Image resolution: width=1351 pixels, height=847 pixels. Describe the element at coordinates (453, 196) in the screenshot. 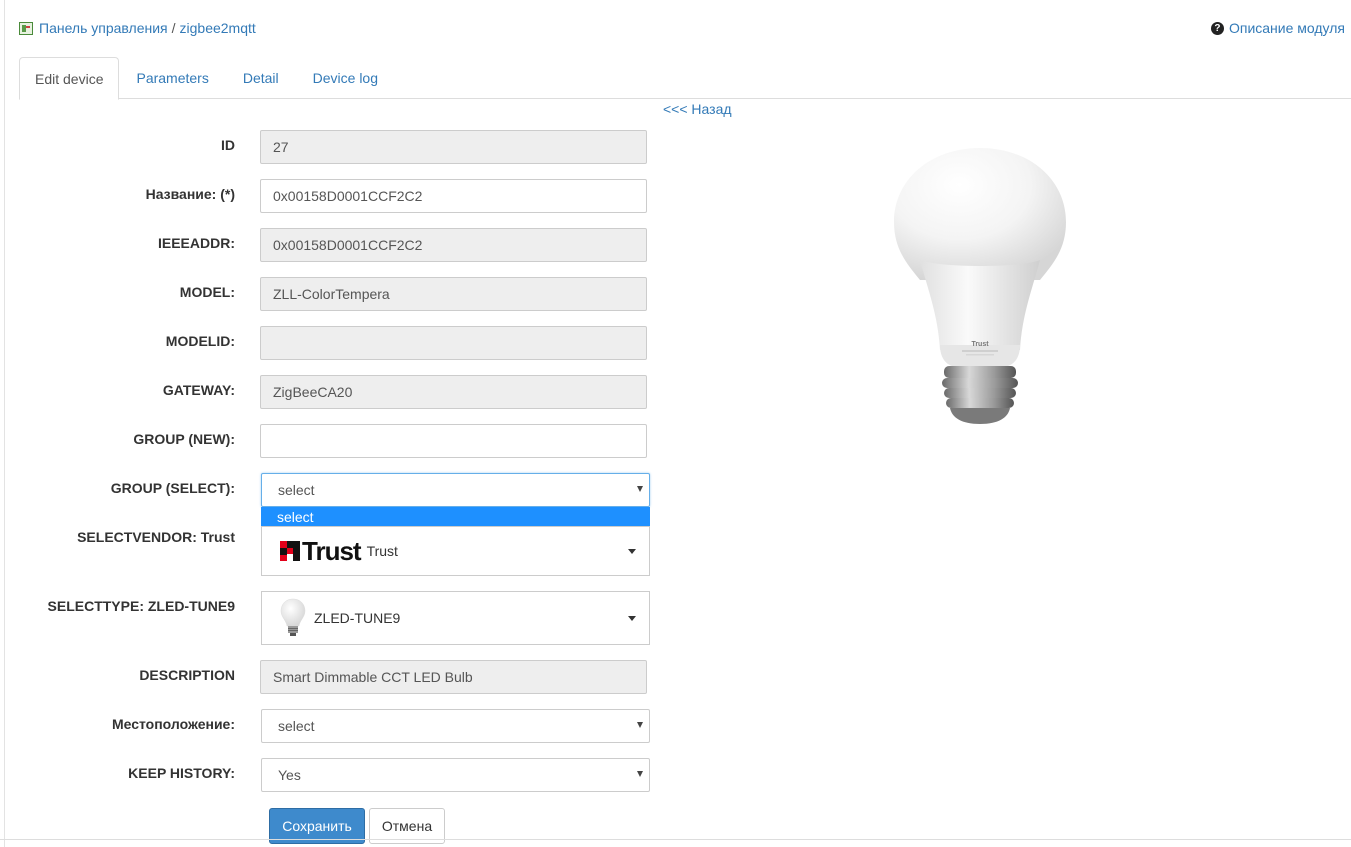

I see `name-field: 0x00158D0001CCF2C2` at that location.